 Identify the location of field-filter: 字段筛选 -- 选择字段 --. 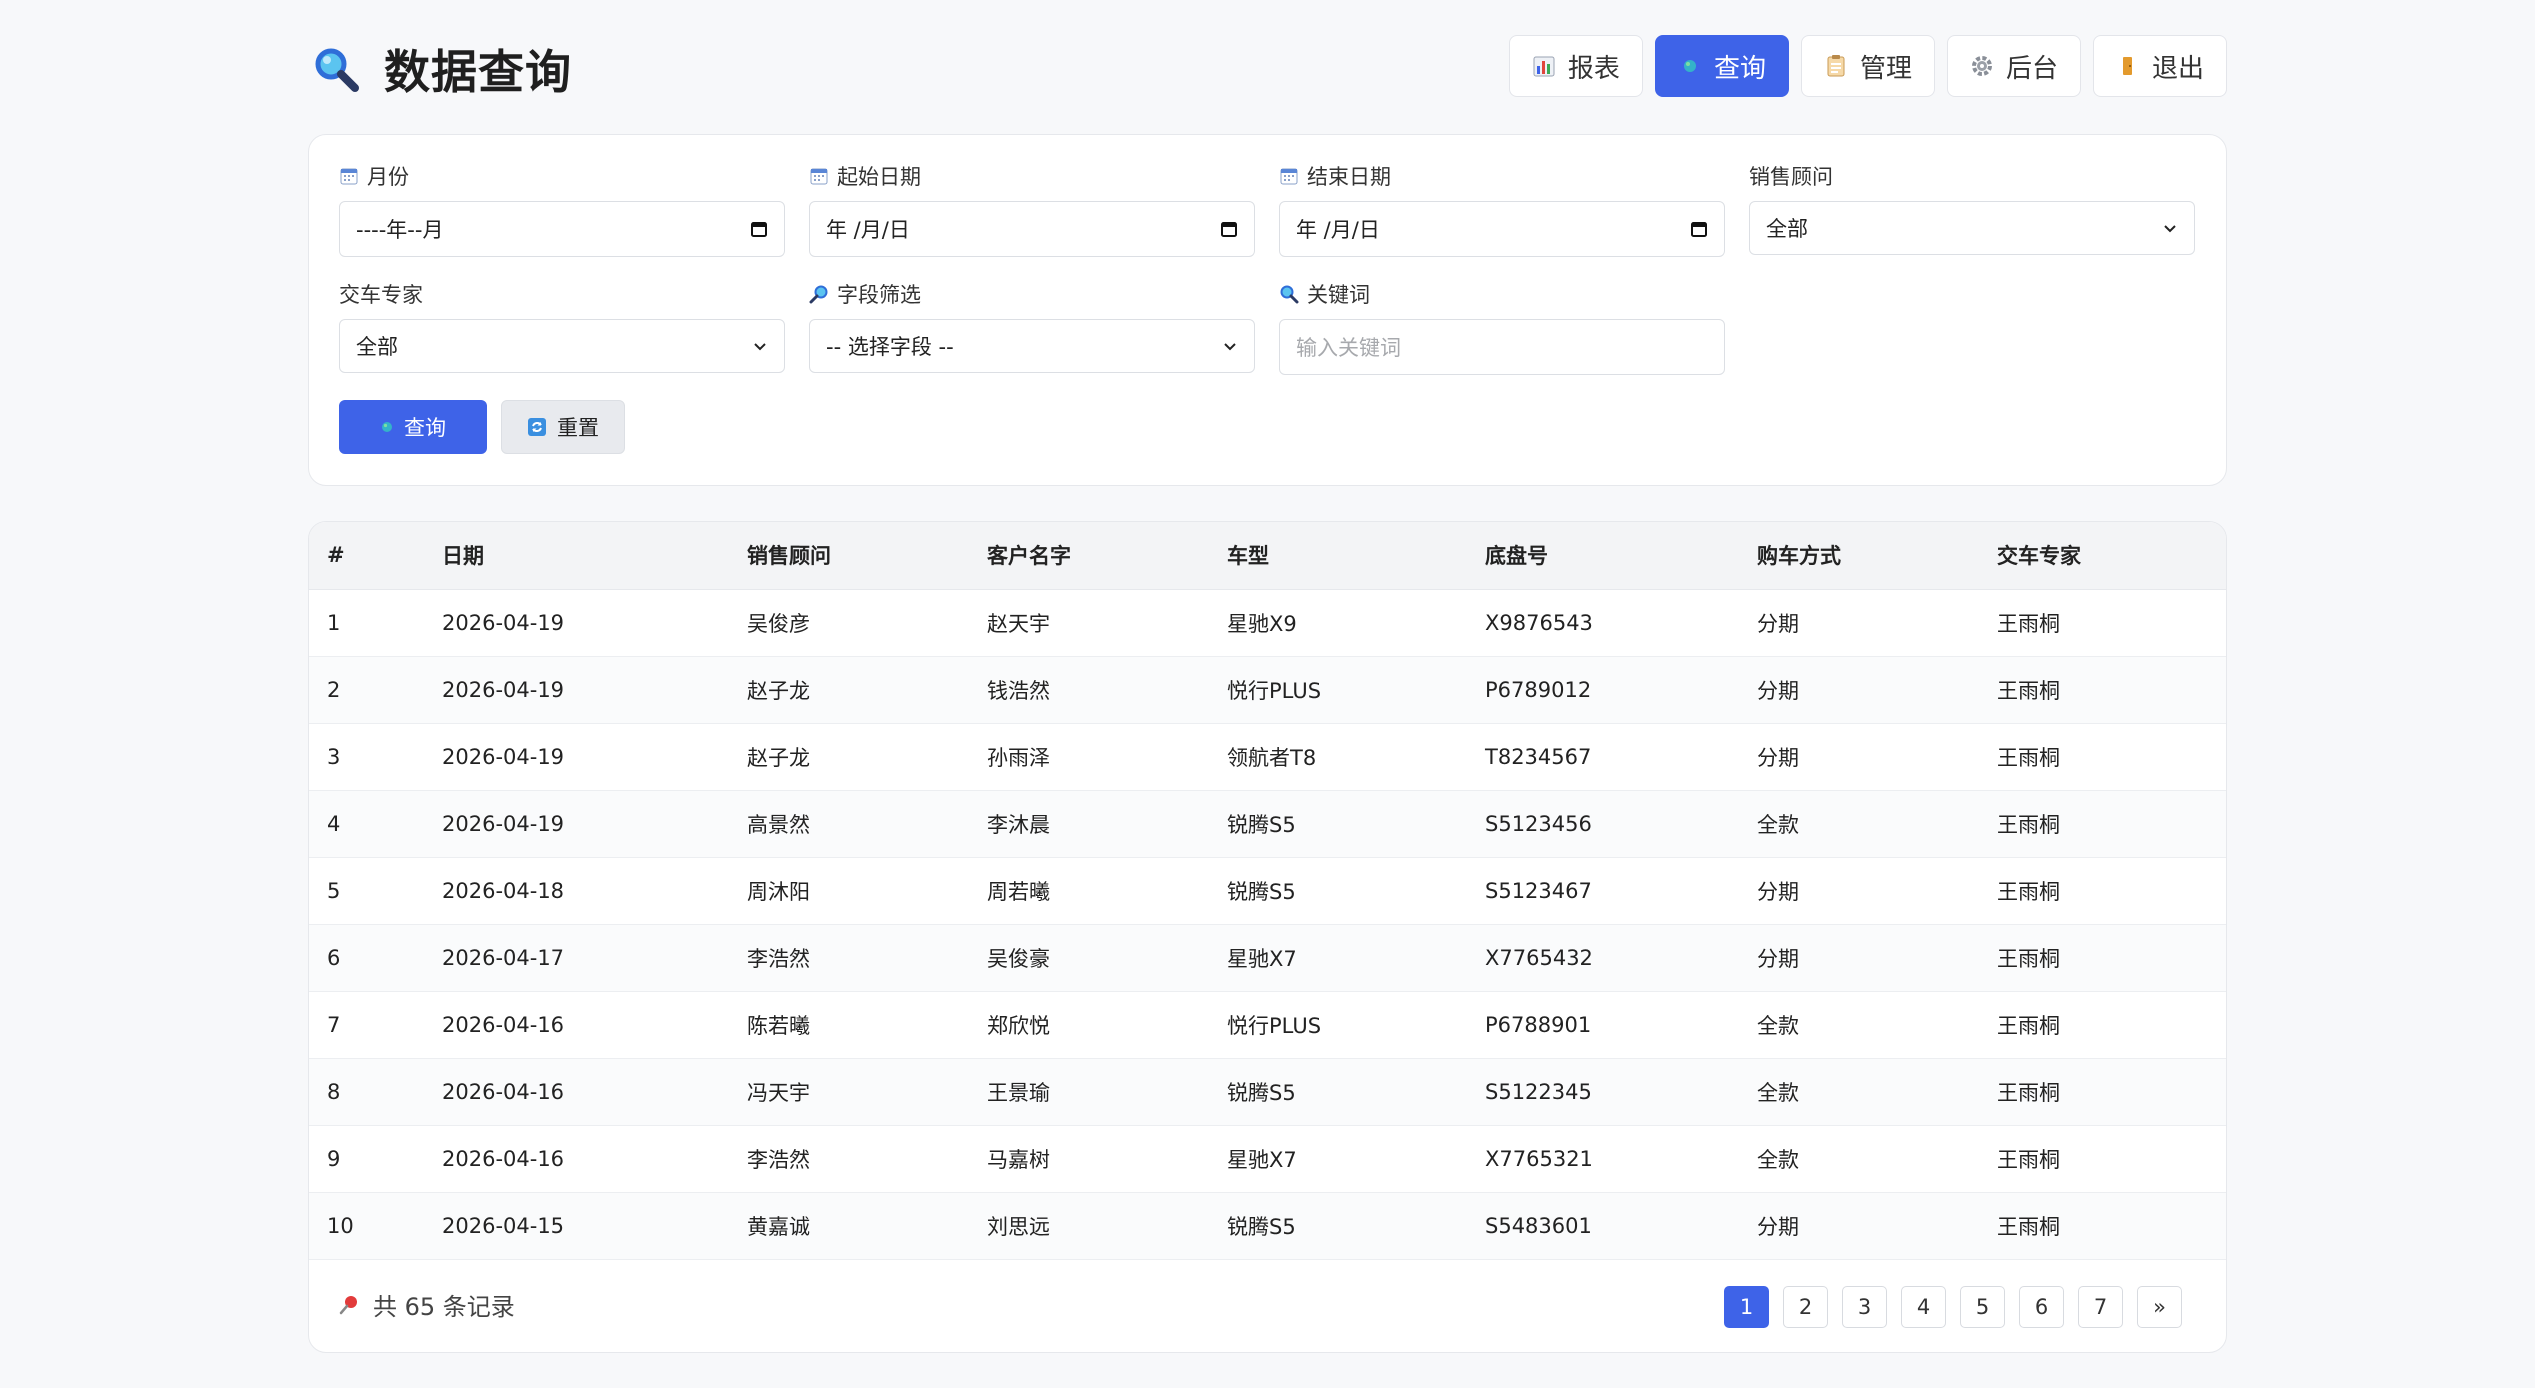
(1032, 326).